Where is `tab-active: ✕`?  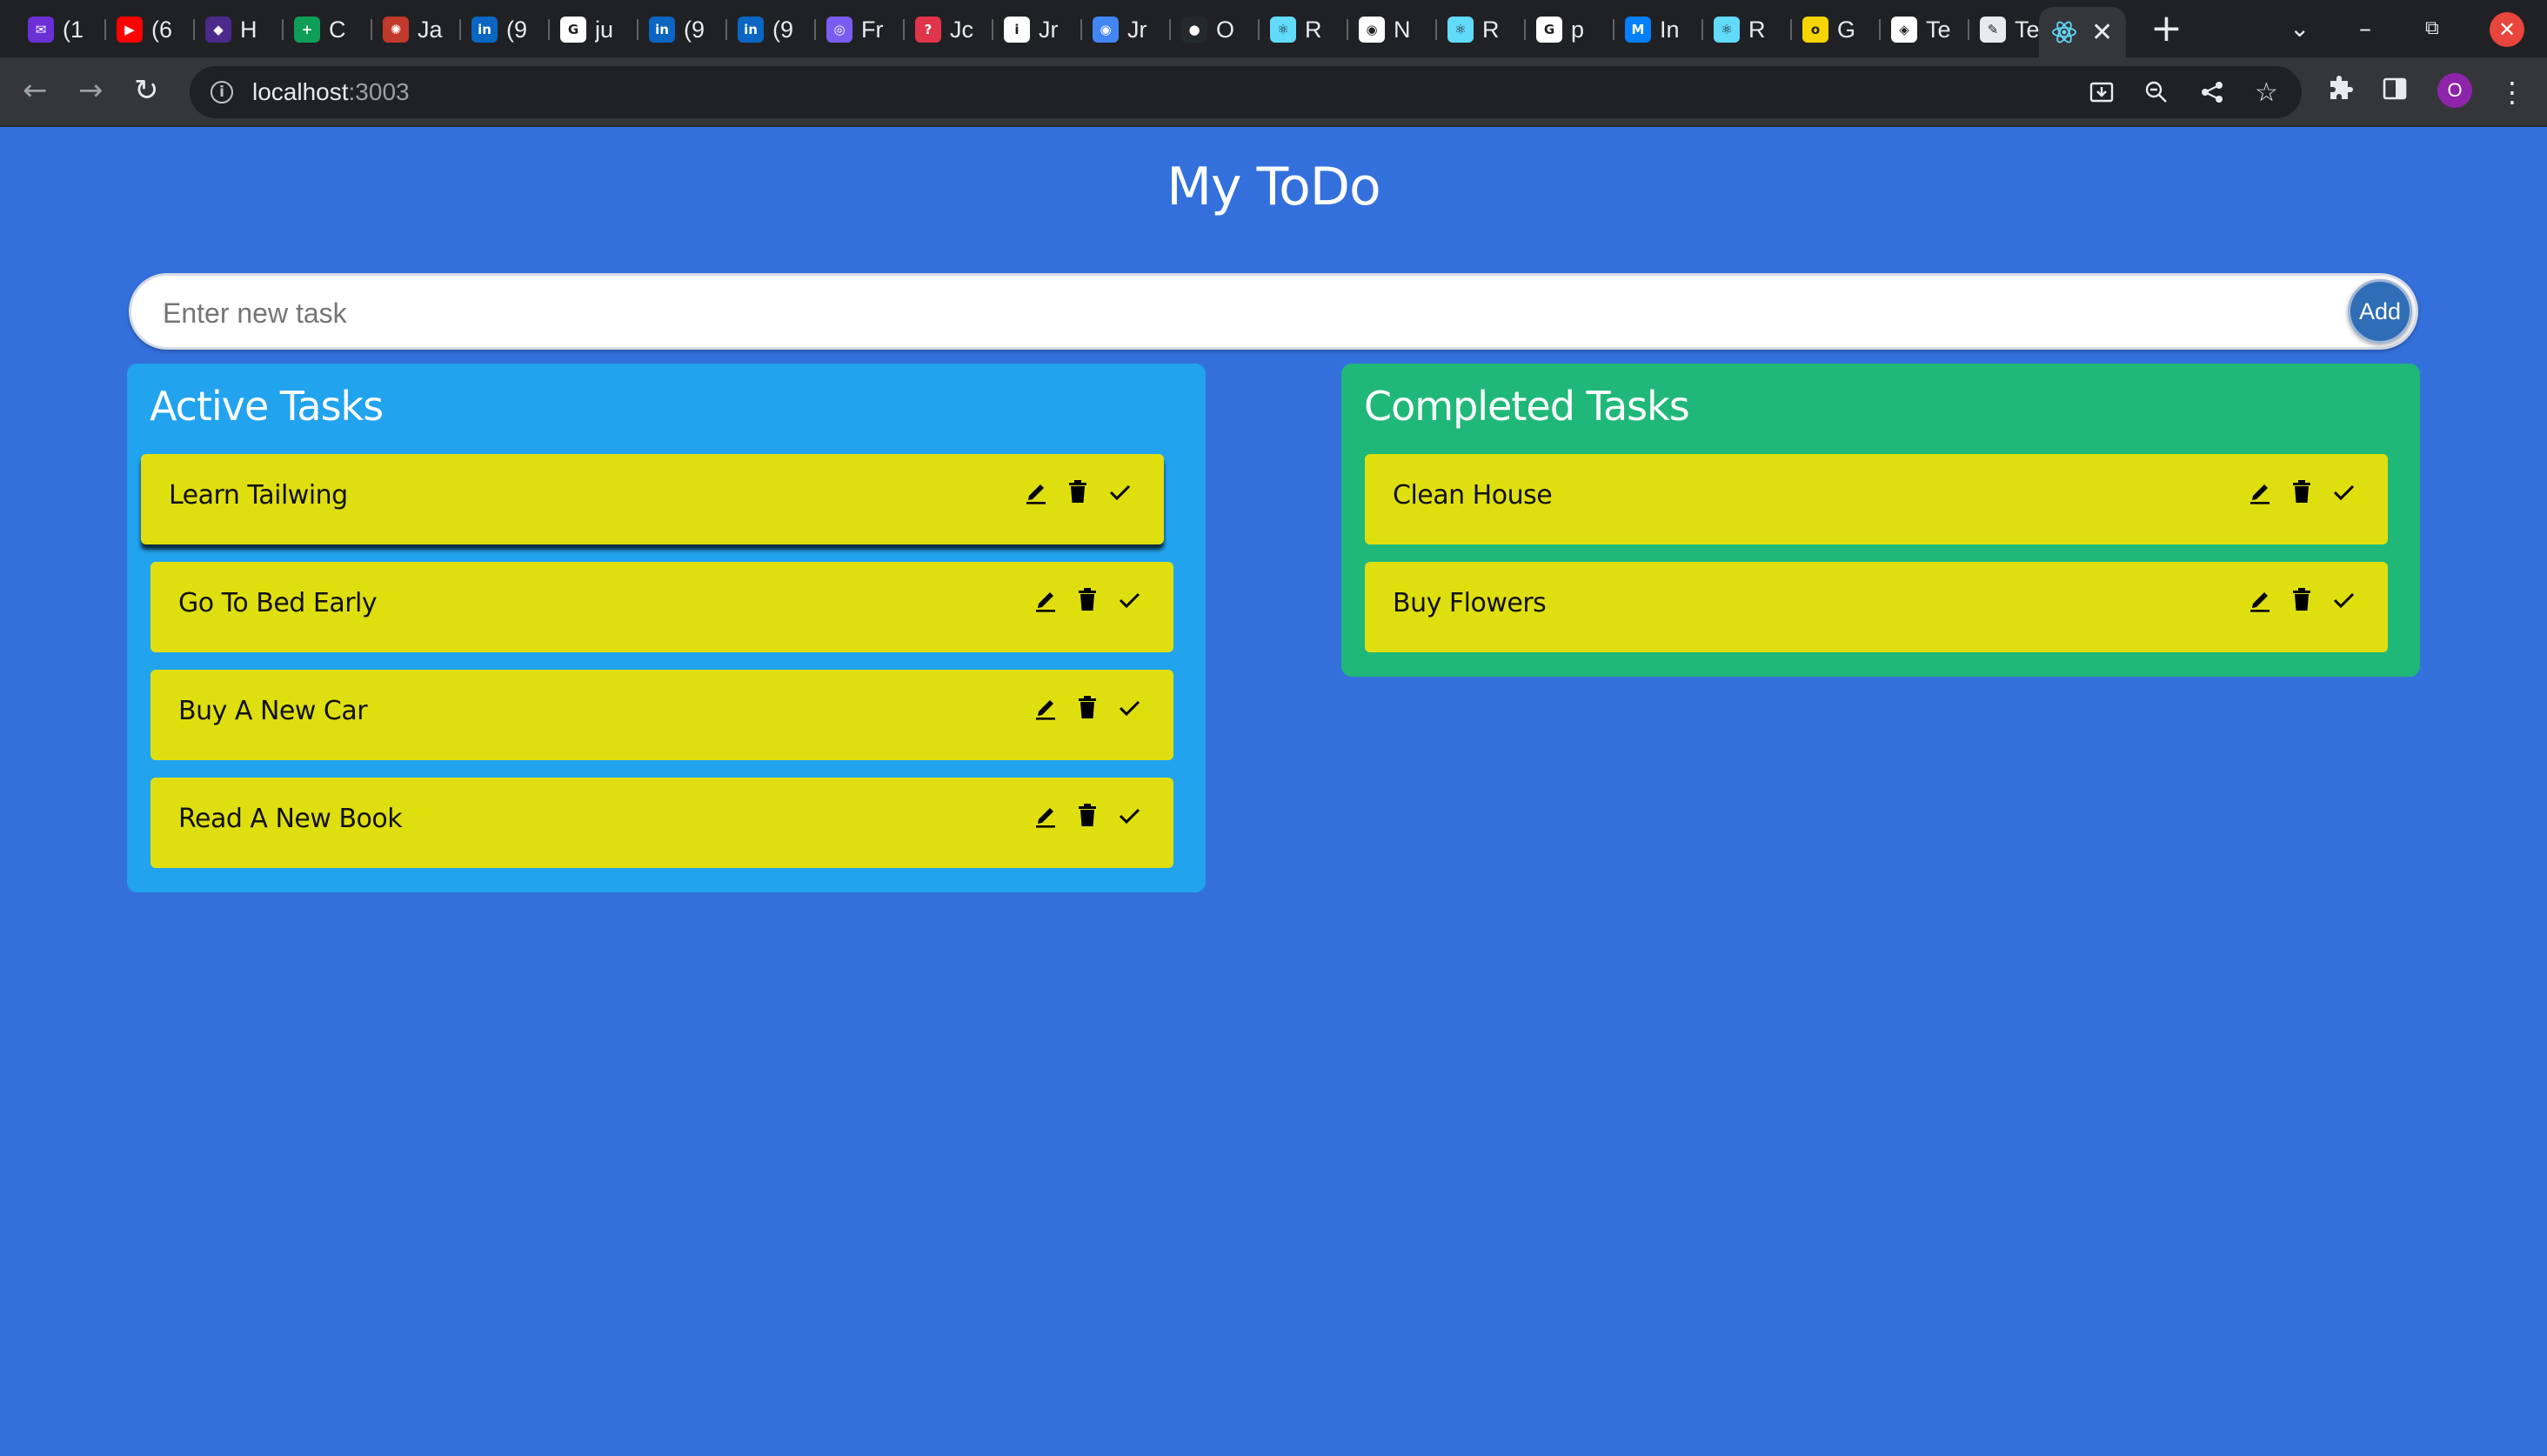
tab-active: ✕ is located at coordinates (2082, 32).